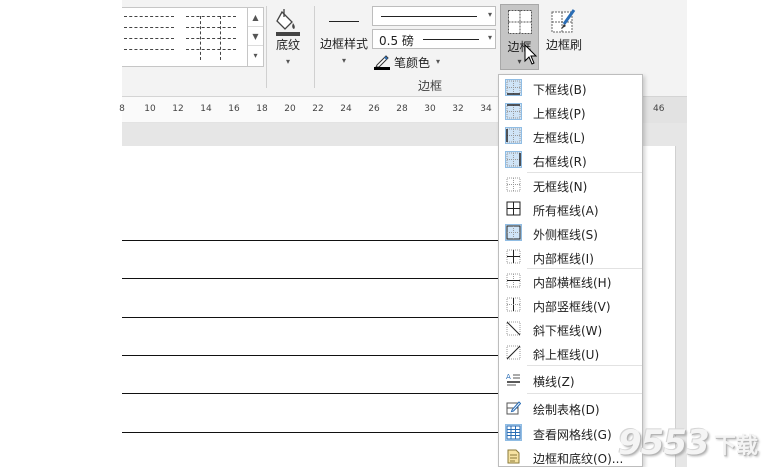  I want to click on pen-color-label: 笔颜色, so click(412, 63).